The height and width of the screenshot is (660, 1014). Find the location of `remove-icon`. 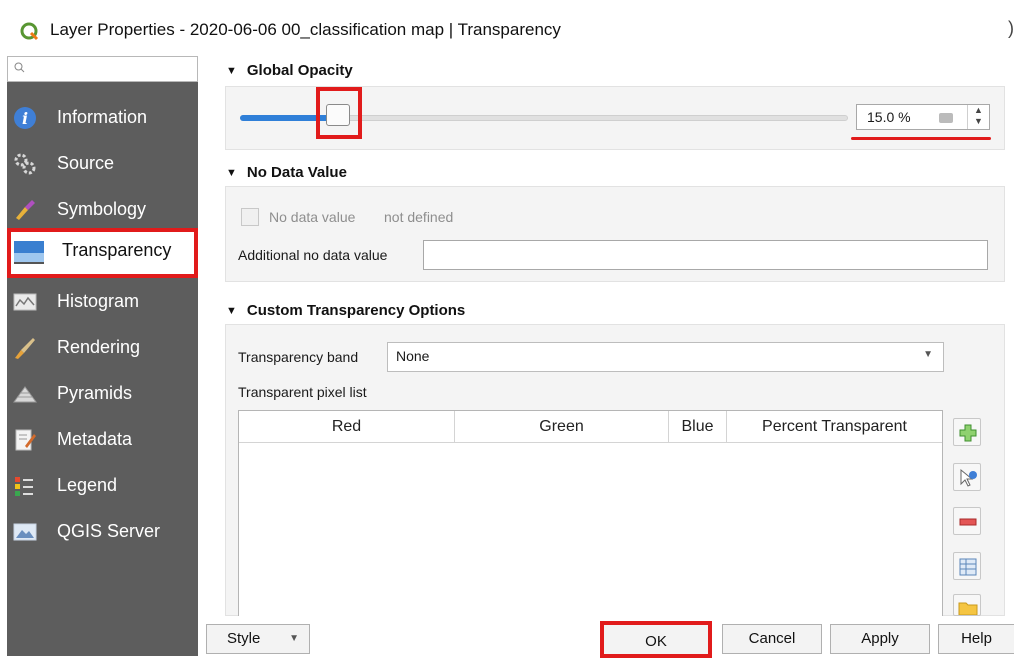

remove-icon is located at coordinates (968, 522).